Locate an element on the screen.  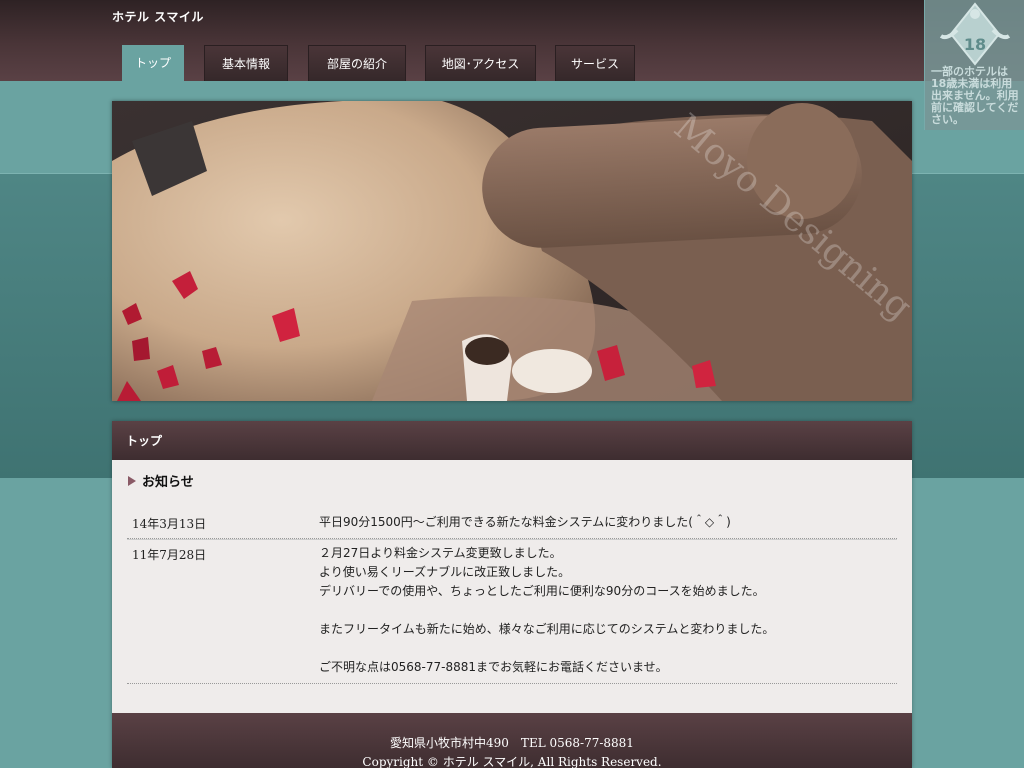
tab-services: サービス is located at coordinates (595, 63).